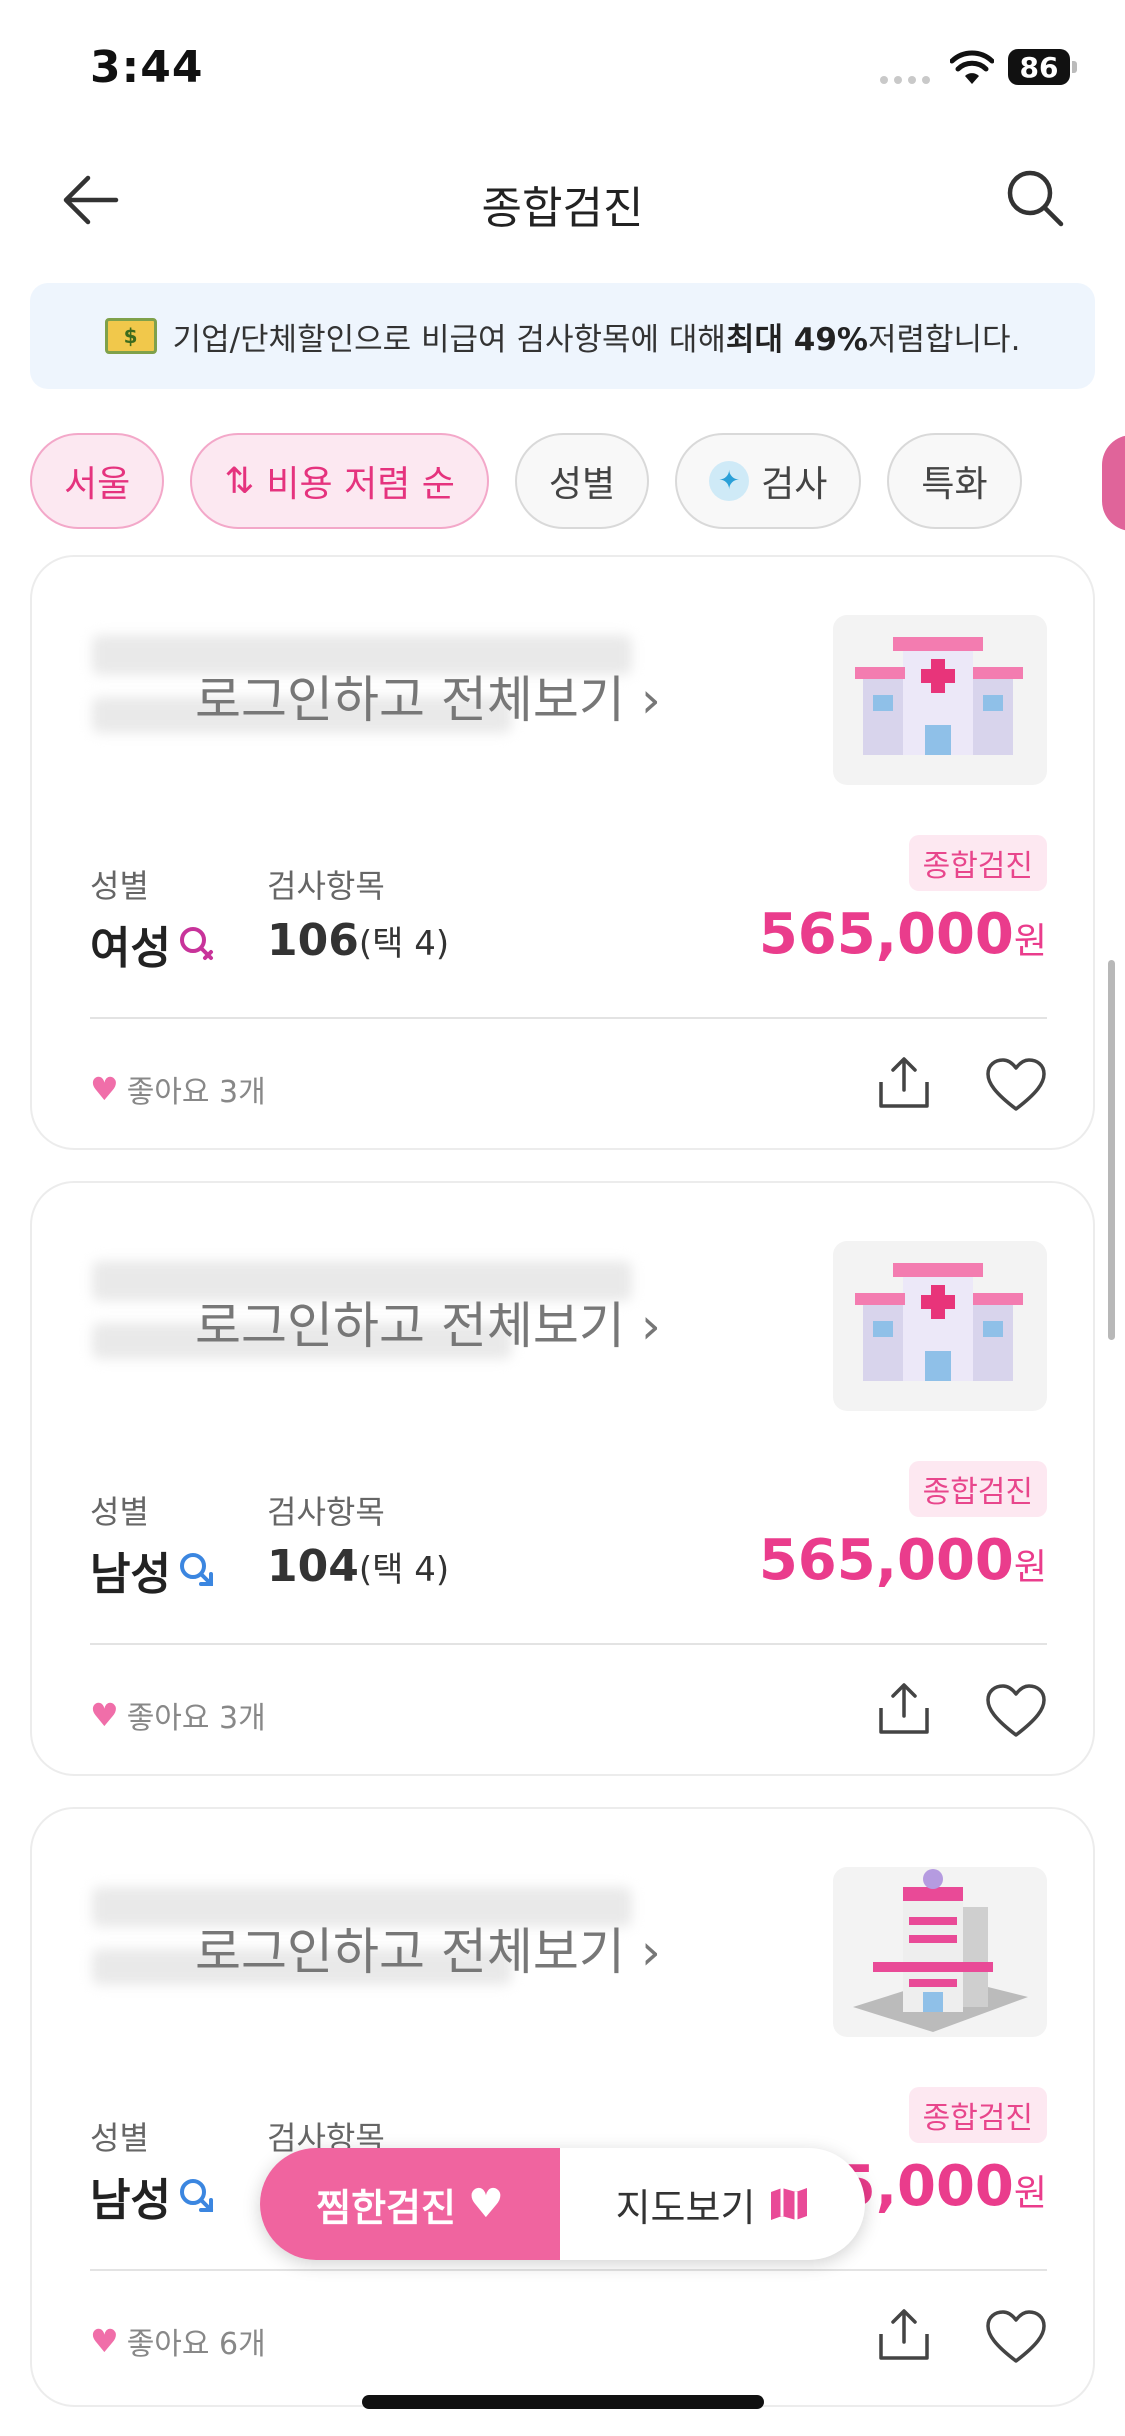  Describe the element at coordinates (582, 484) in the screenshot. I see `chip-gender-label: 성별` at that location.